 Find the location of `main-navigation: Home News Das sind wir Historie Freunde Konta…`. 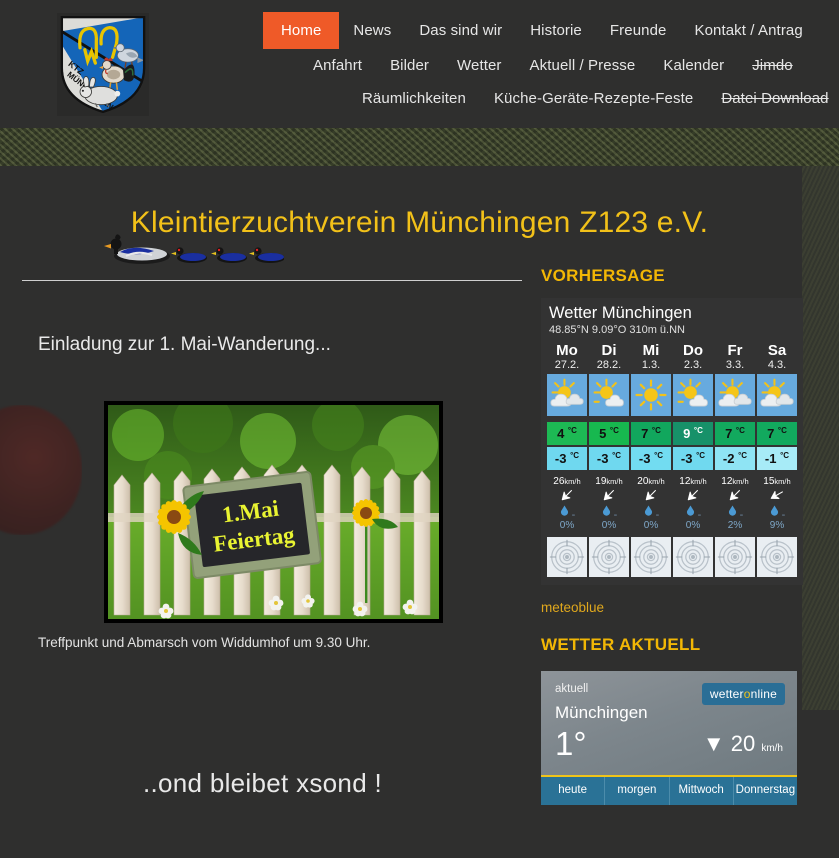

main-navigation: Home News Das sind wir Historie Freunde Konta… is located at coordinates (419, 56).